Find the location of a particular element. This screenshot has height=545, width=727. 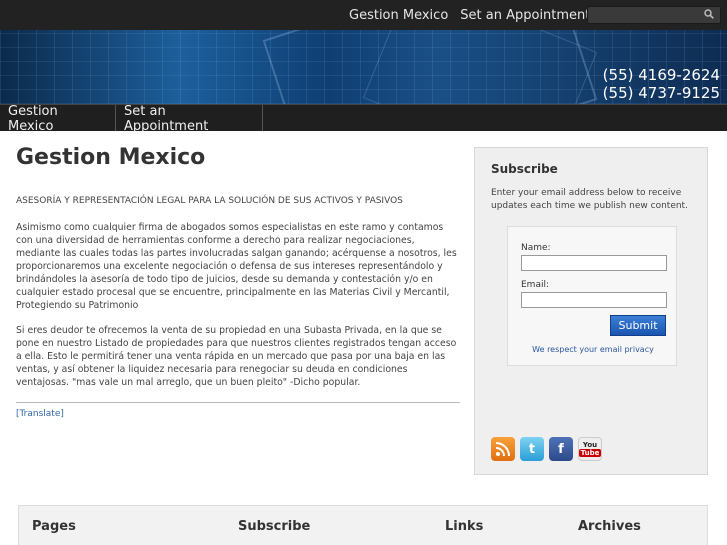

footer-heading-subscribe: Subscribe is located at coordinates (274, 526).